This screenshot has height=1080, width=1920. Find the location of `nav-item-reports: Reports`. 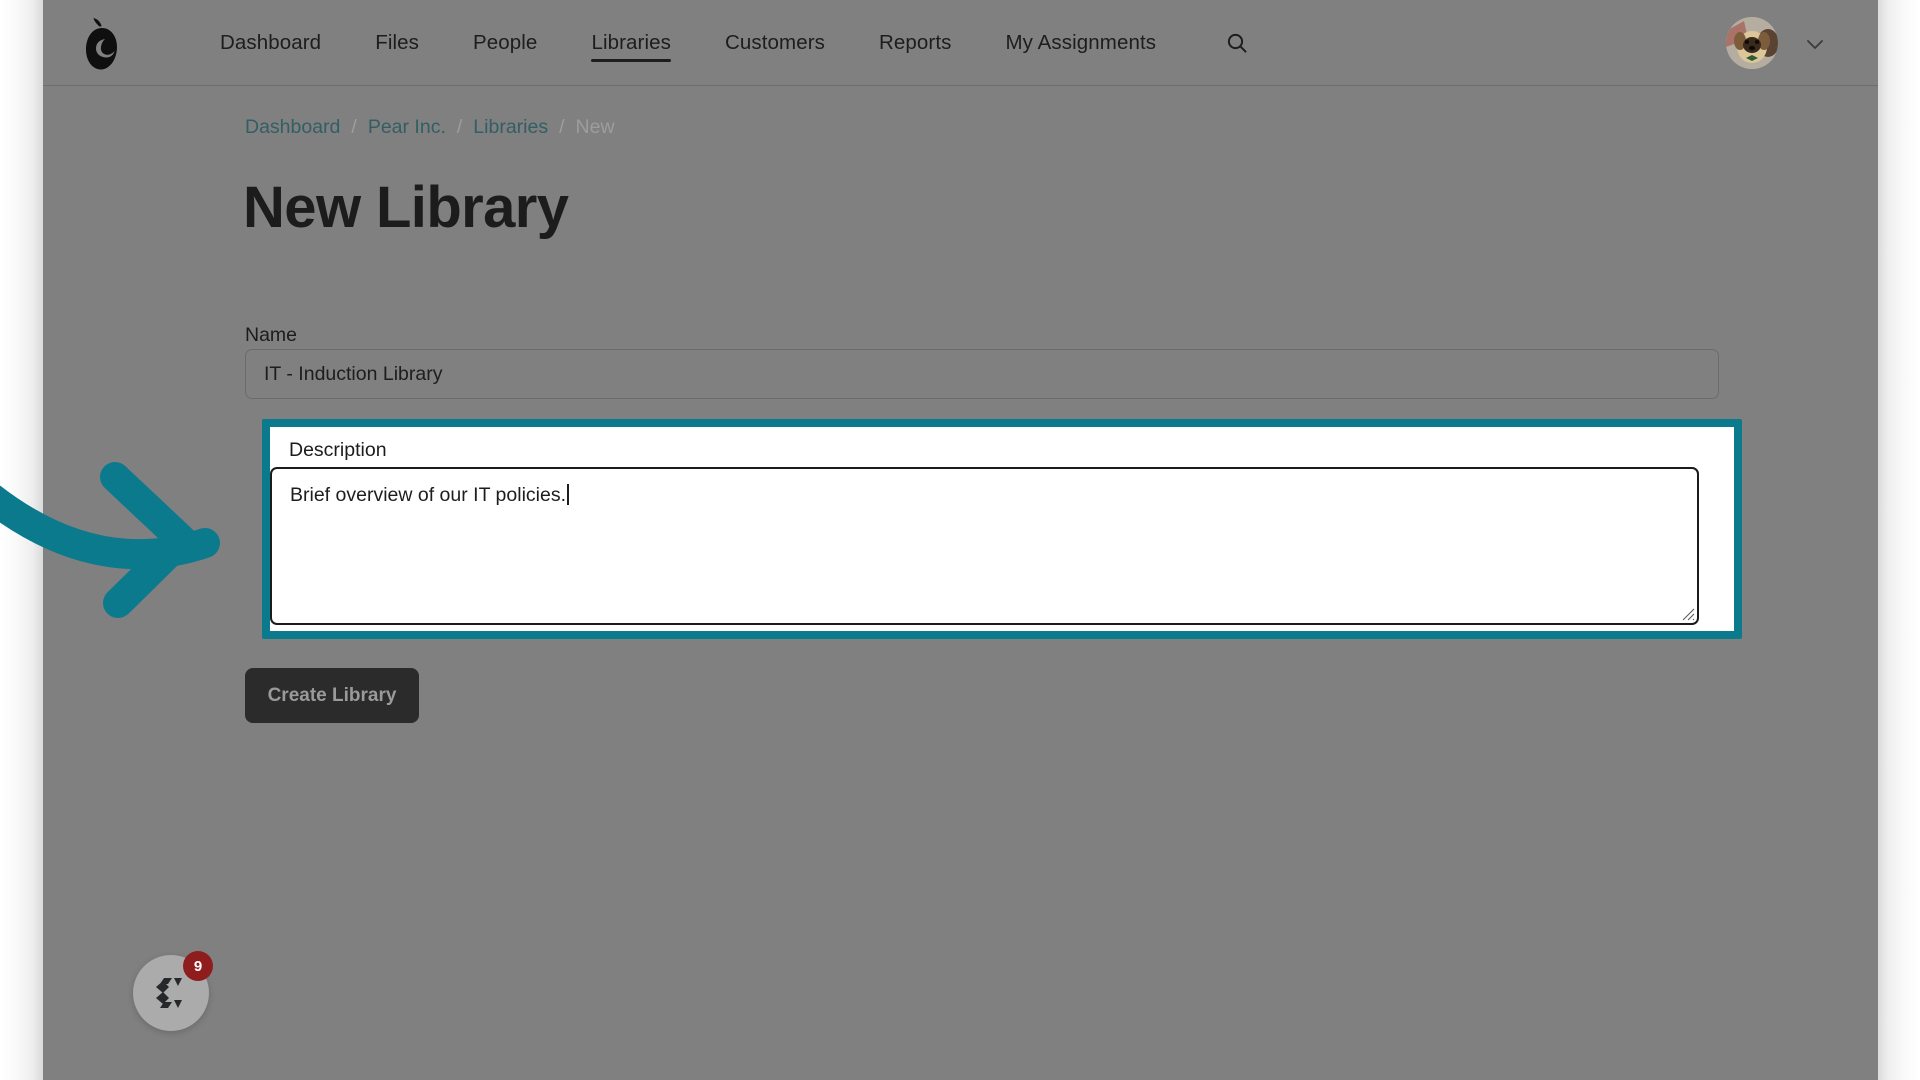

nav-item-reports: Reports is located at coordinates (915, 43).